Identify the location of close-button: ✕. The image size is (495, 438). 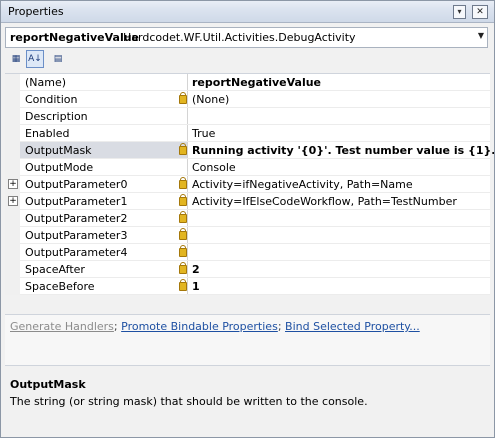
(480, 12).